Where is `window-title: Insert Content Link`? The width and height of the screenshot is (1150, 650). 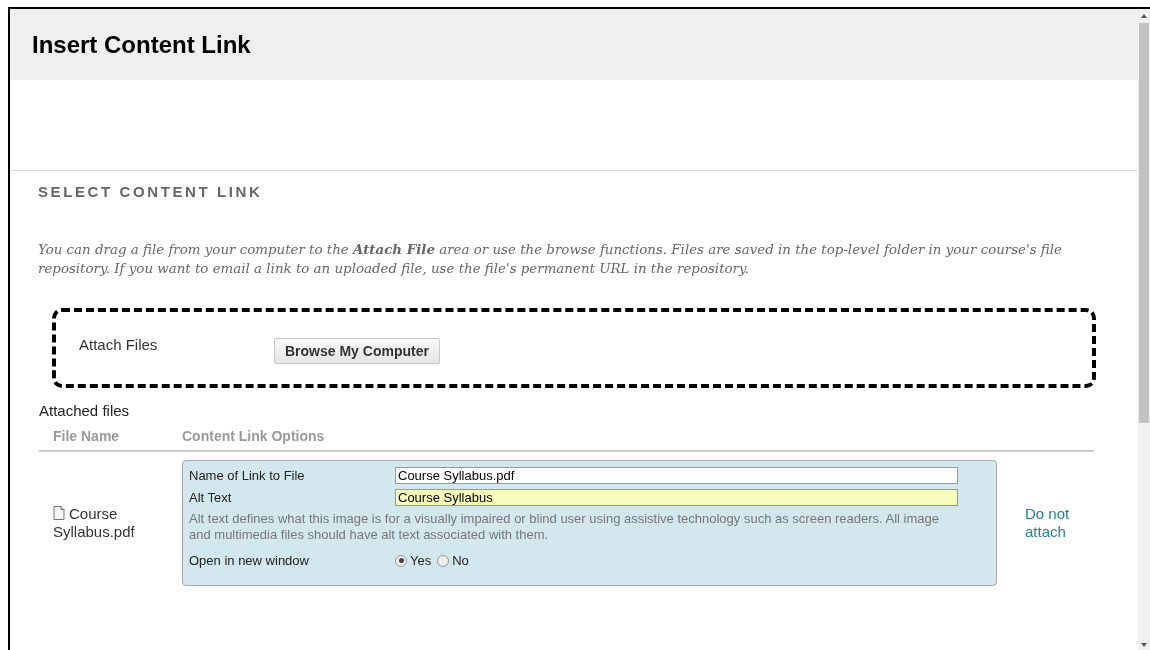 window-title: Insert Content Link is located at coordinates (141, 44).